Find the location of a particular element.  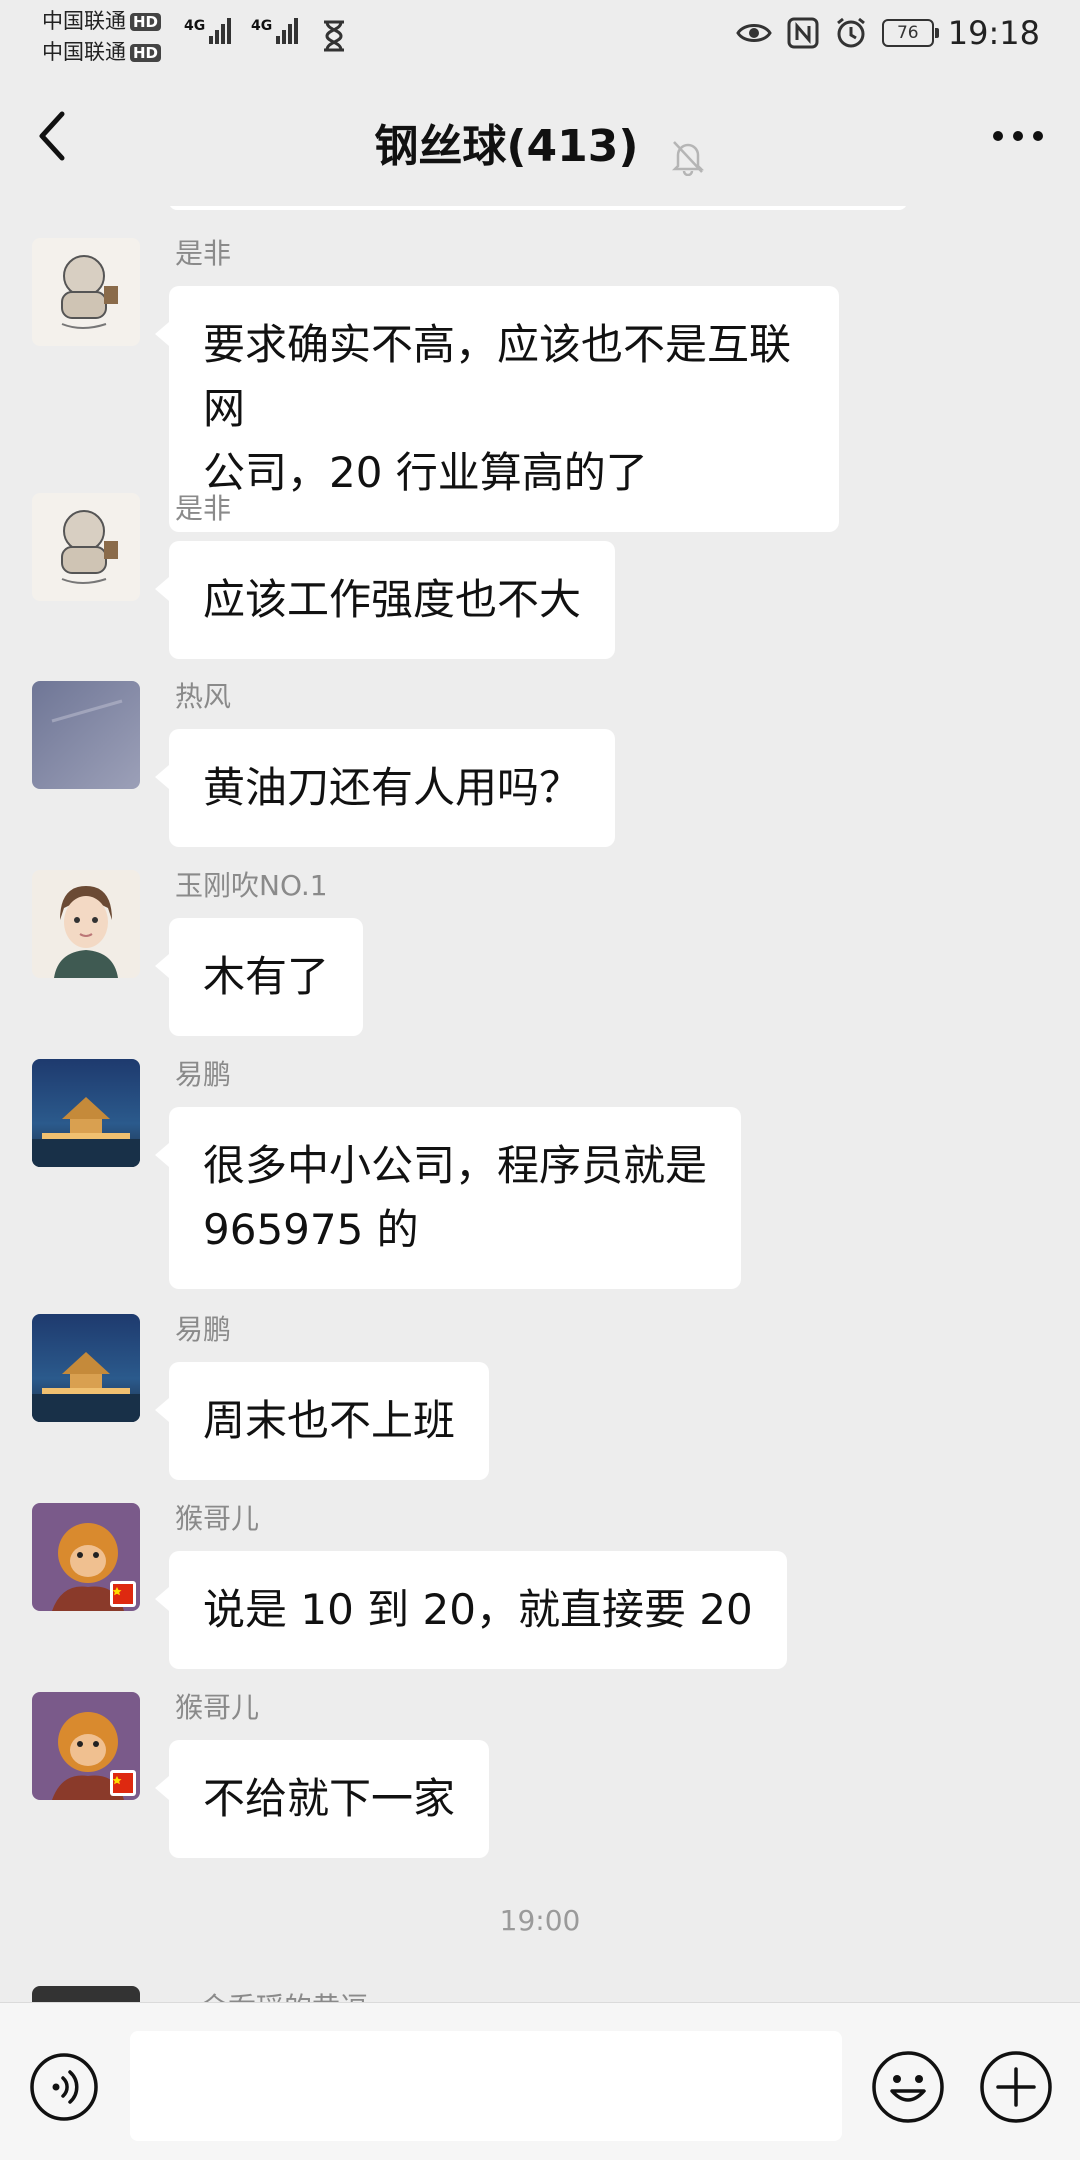

message-text: 周末也不上班 is located at coordinates (329, 1420).